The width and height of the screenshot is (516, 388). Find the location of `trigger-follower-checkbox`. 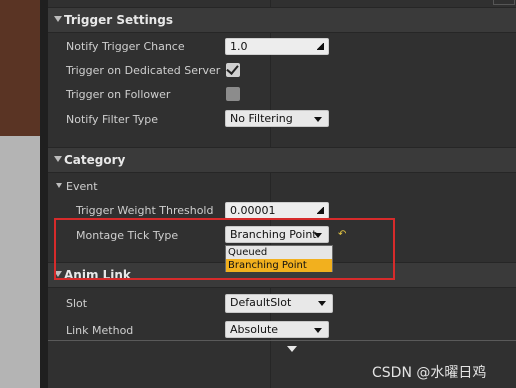

trigger-follower-checkbox is located at coordinates (233, 94).